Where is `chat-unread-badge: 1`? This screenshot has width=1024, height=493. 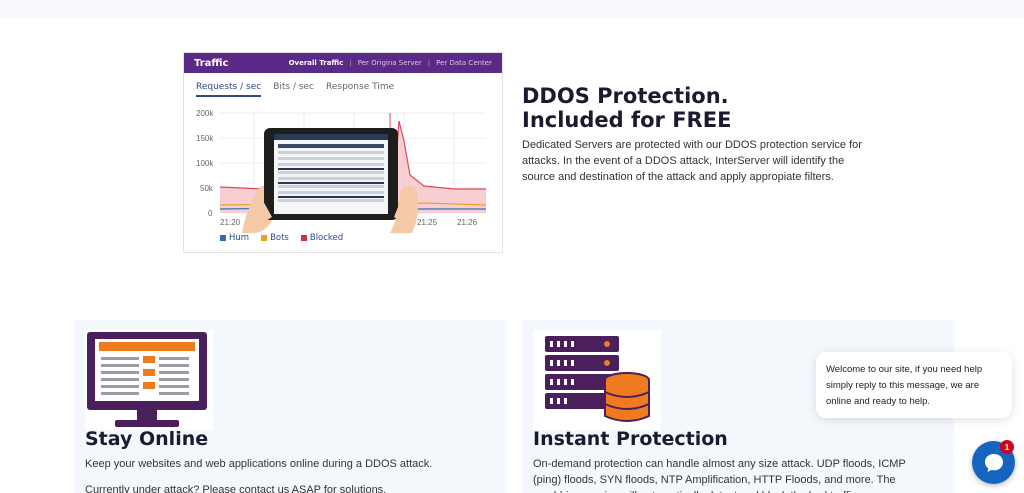
chat-unread-badge: 1 is located at coordinates (1007, 447).